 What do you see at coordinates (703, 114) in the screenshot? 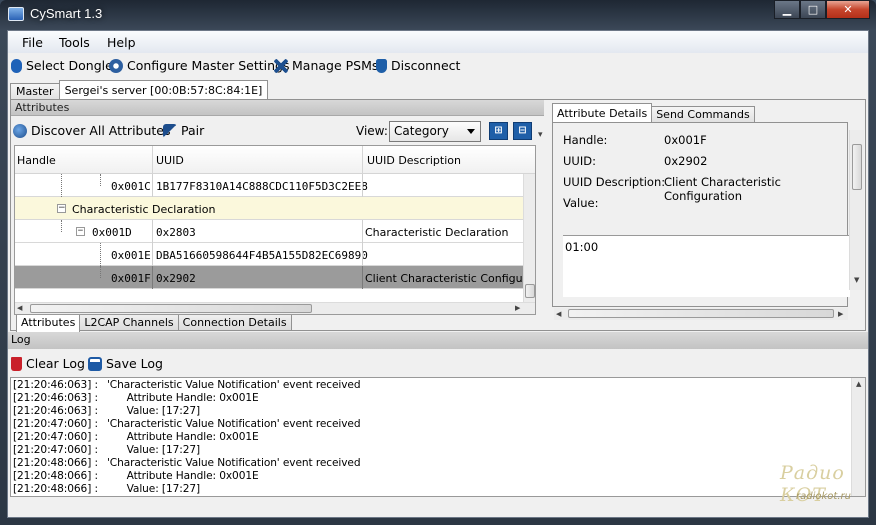
I see `tab-send-commands: Send Commands` at bounding box center [703, 114].